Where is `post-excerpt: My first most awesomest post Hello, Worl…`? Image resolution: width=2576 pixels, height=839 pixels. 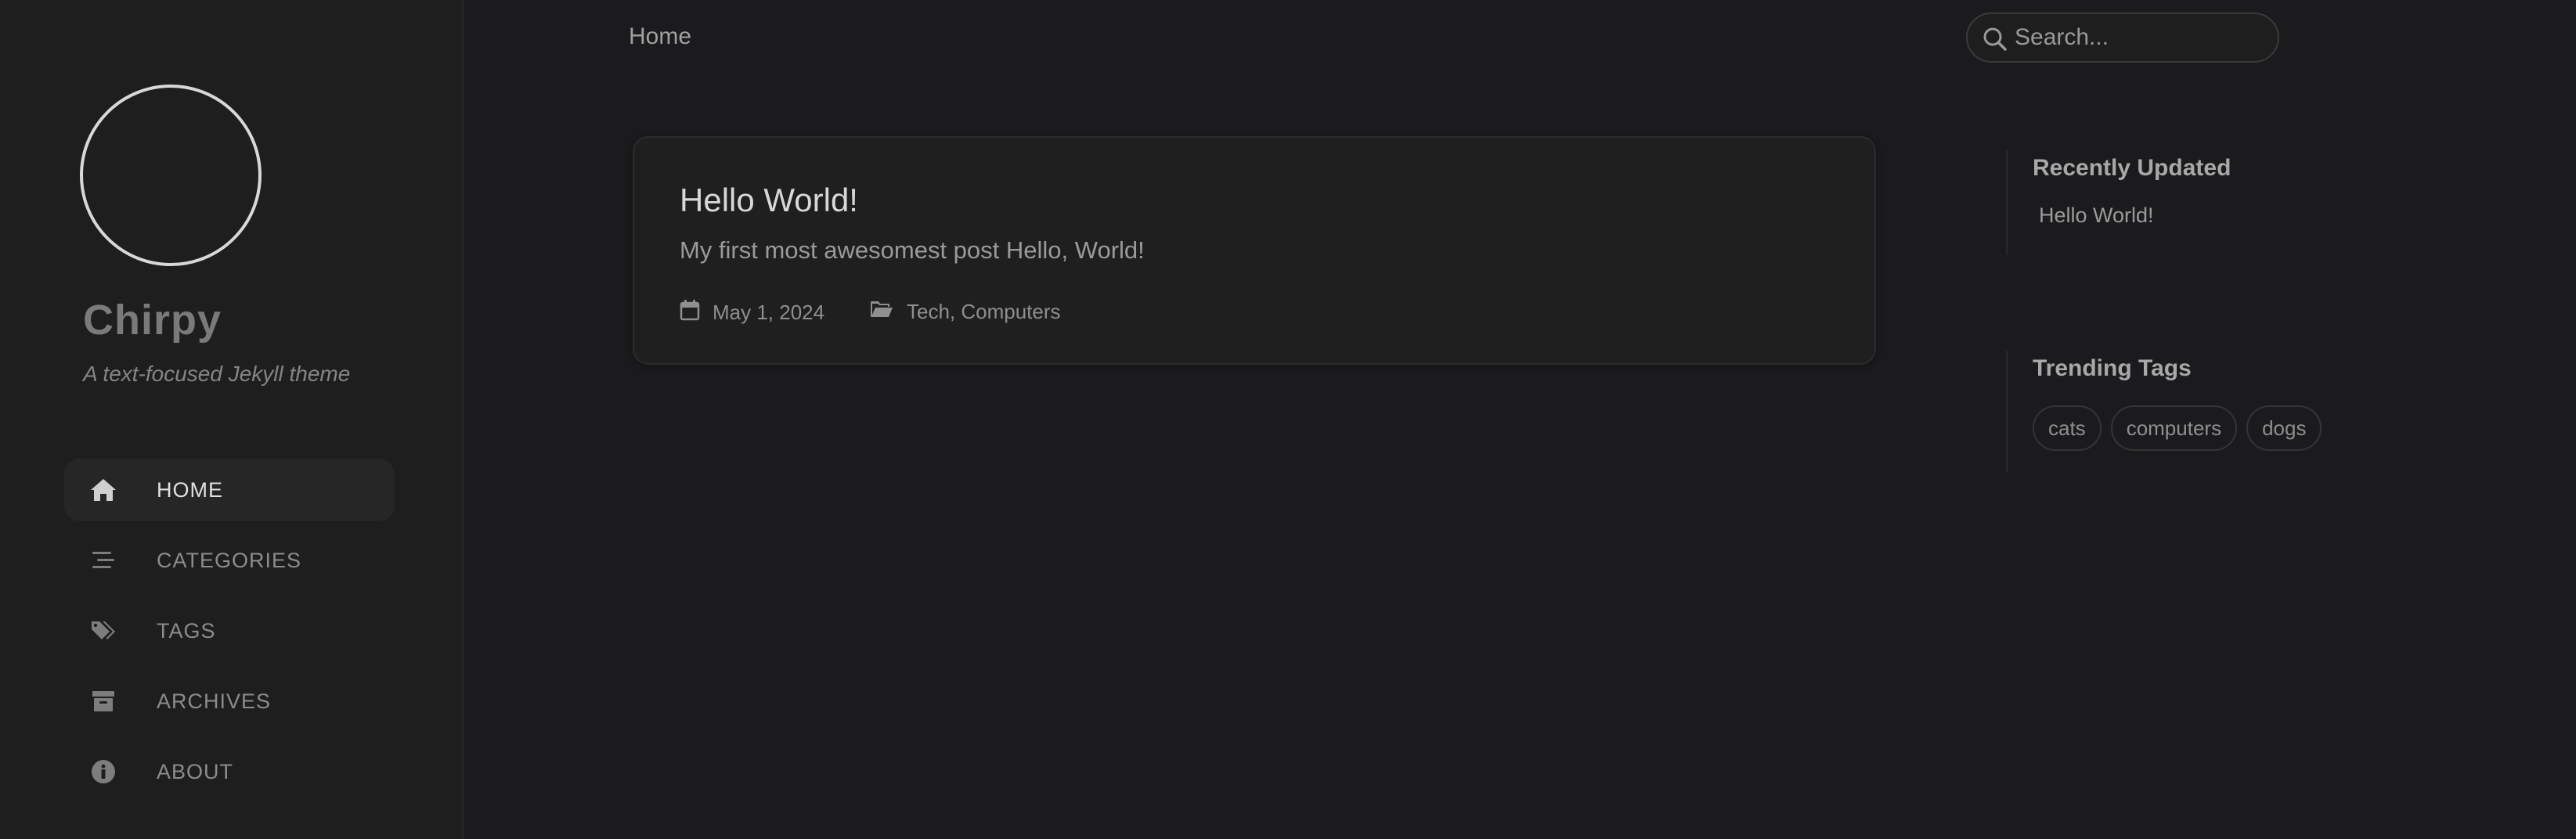
post-excerpt: My first most awesomest post Hello, Worl… is located at coordinates (913, 250).